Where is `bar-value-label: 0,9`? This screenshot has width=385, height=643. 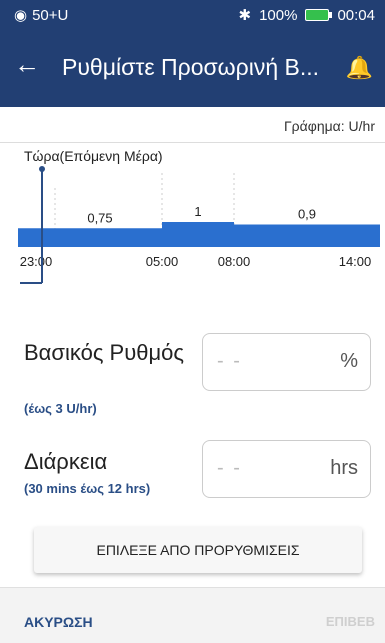
bar-value-label: 0,9 is located at coordinates (307, 214).